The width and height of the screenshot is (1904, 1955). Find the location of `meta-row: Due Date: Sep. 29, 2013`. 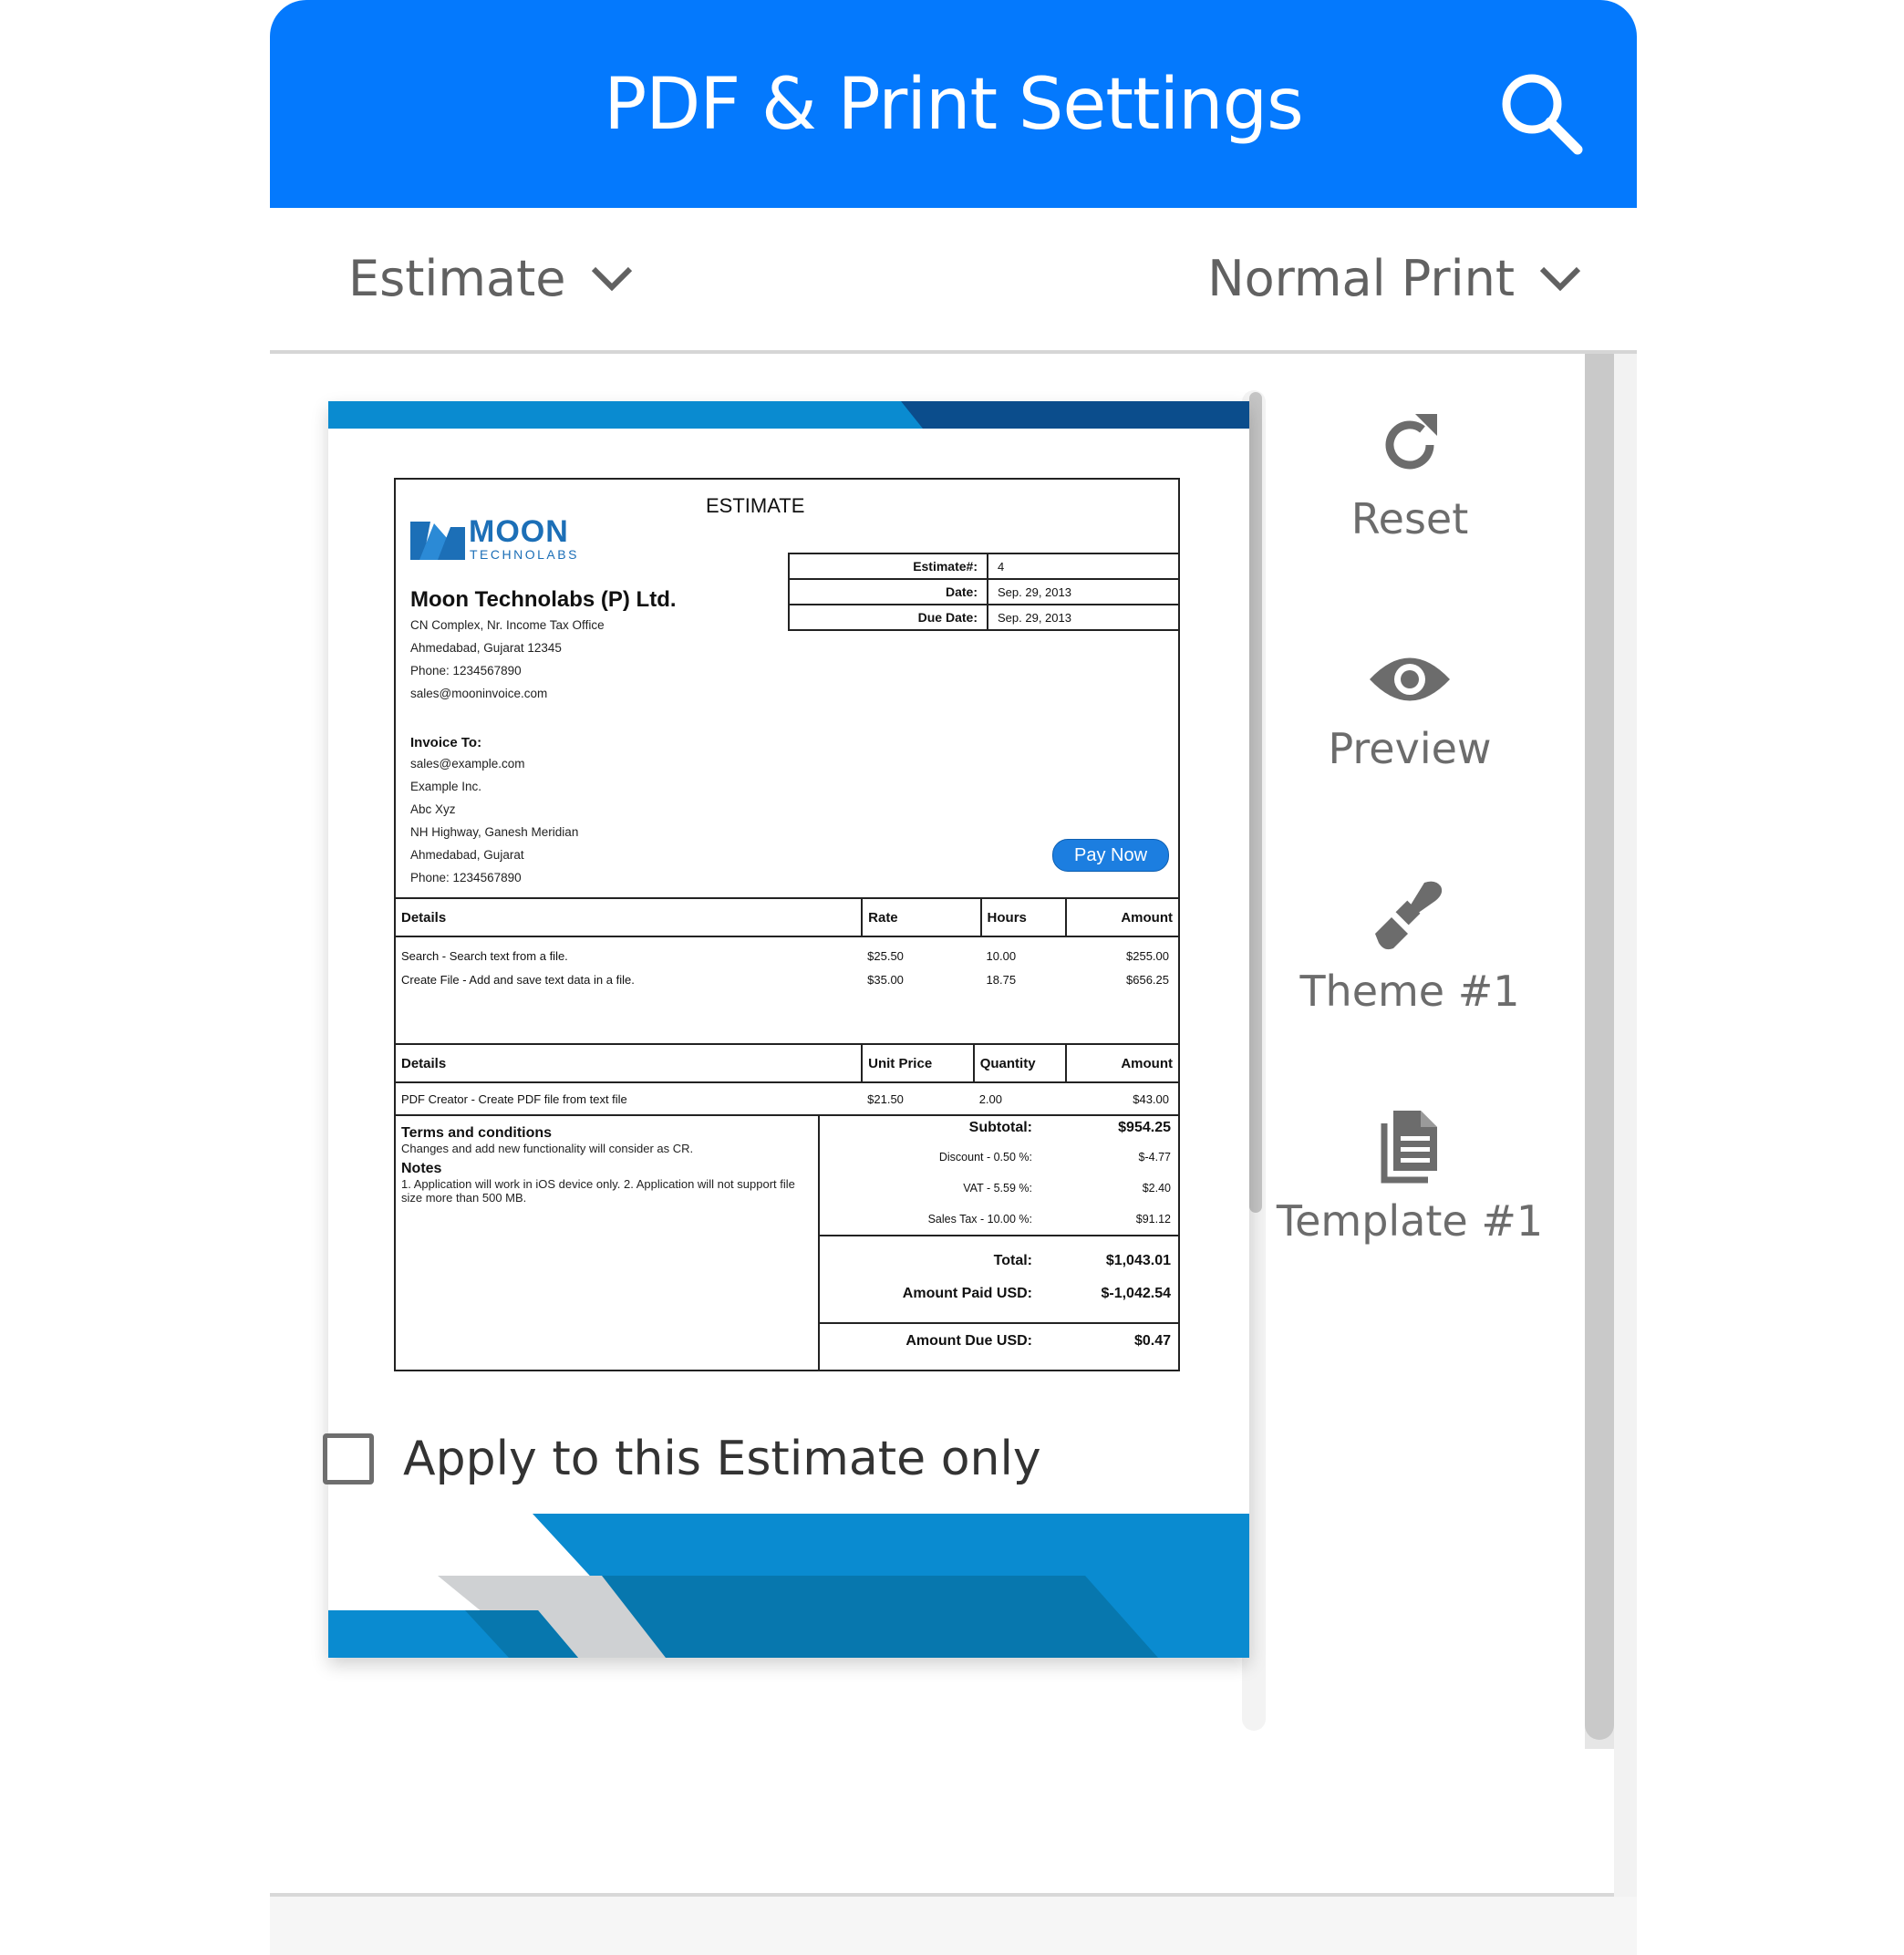

meta-row: Due Date: Sep. 29, 2013 is located at coordinates (984, 617).